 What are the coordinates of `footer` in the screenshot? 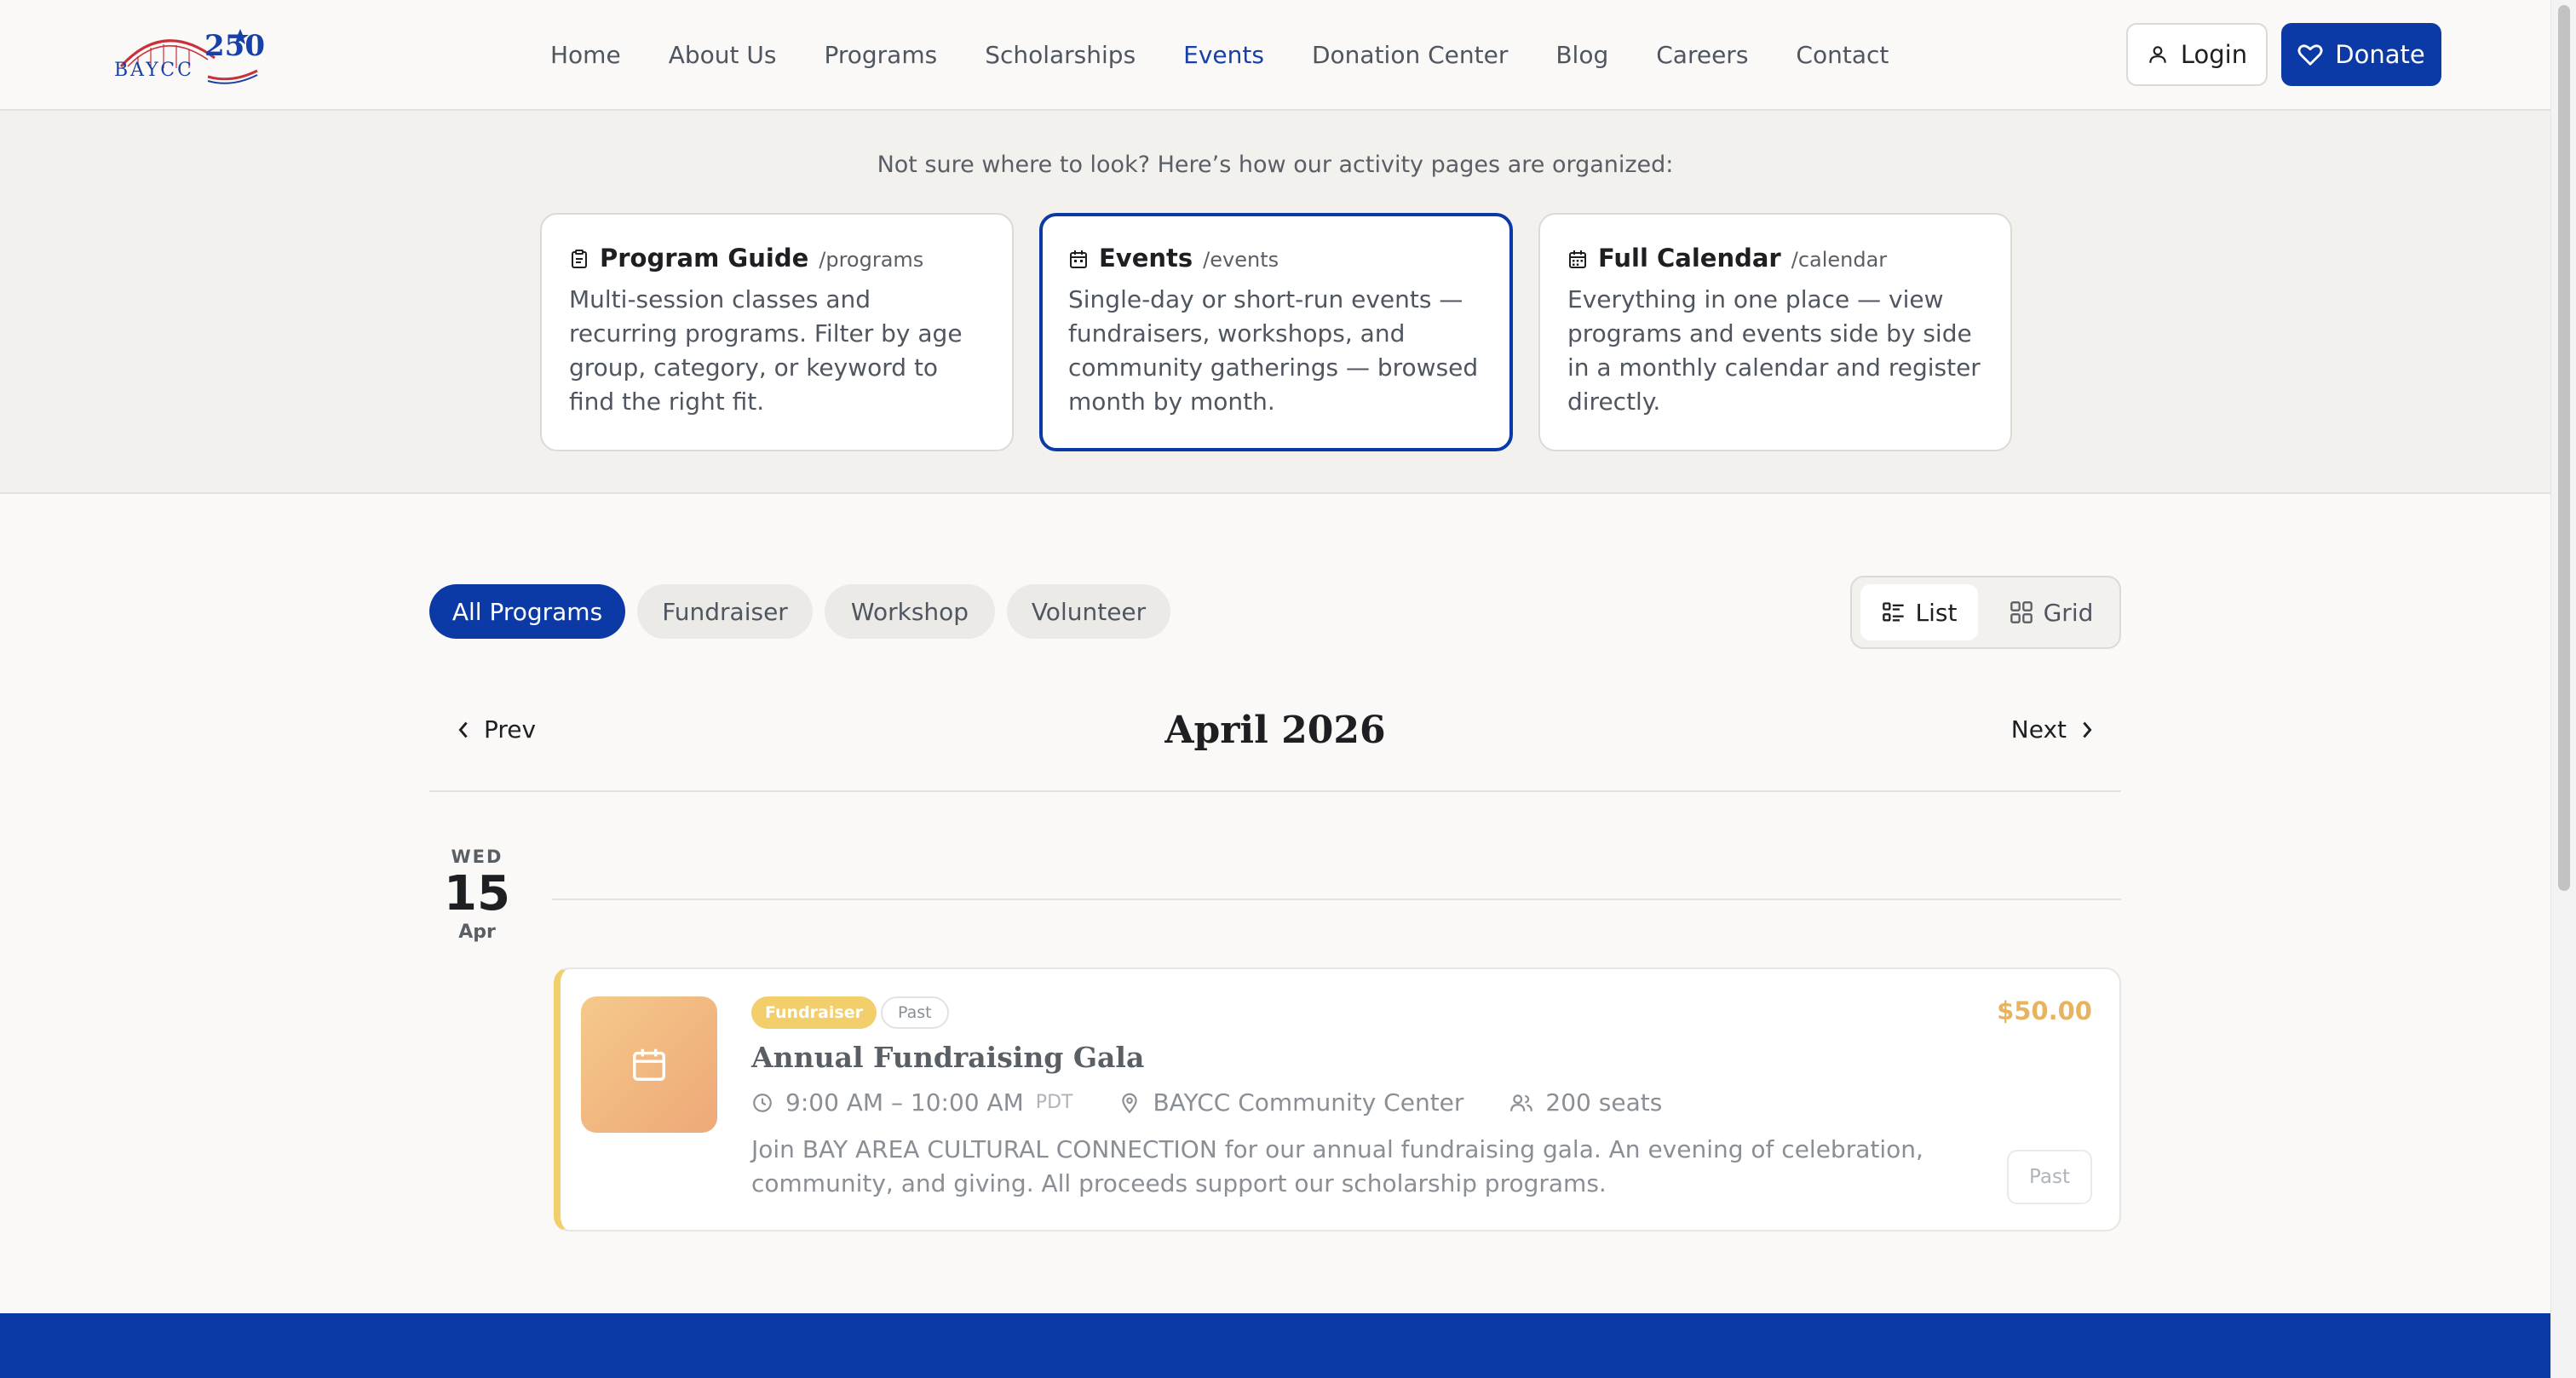 It's located at (1275, 1345).